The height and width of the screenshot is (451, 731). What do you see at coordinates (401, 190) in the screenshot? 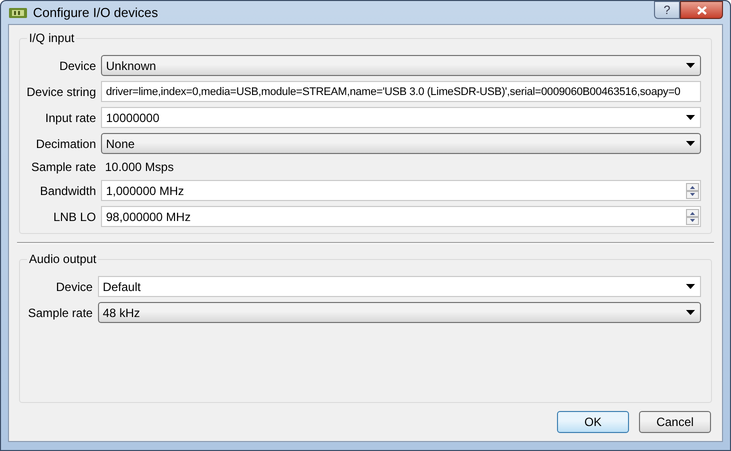
I see `spin-box: 1,000000 MHz` at bounding box center [401, 190].